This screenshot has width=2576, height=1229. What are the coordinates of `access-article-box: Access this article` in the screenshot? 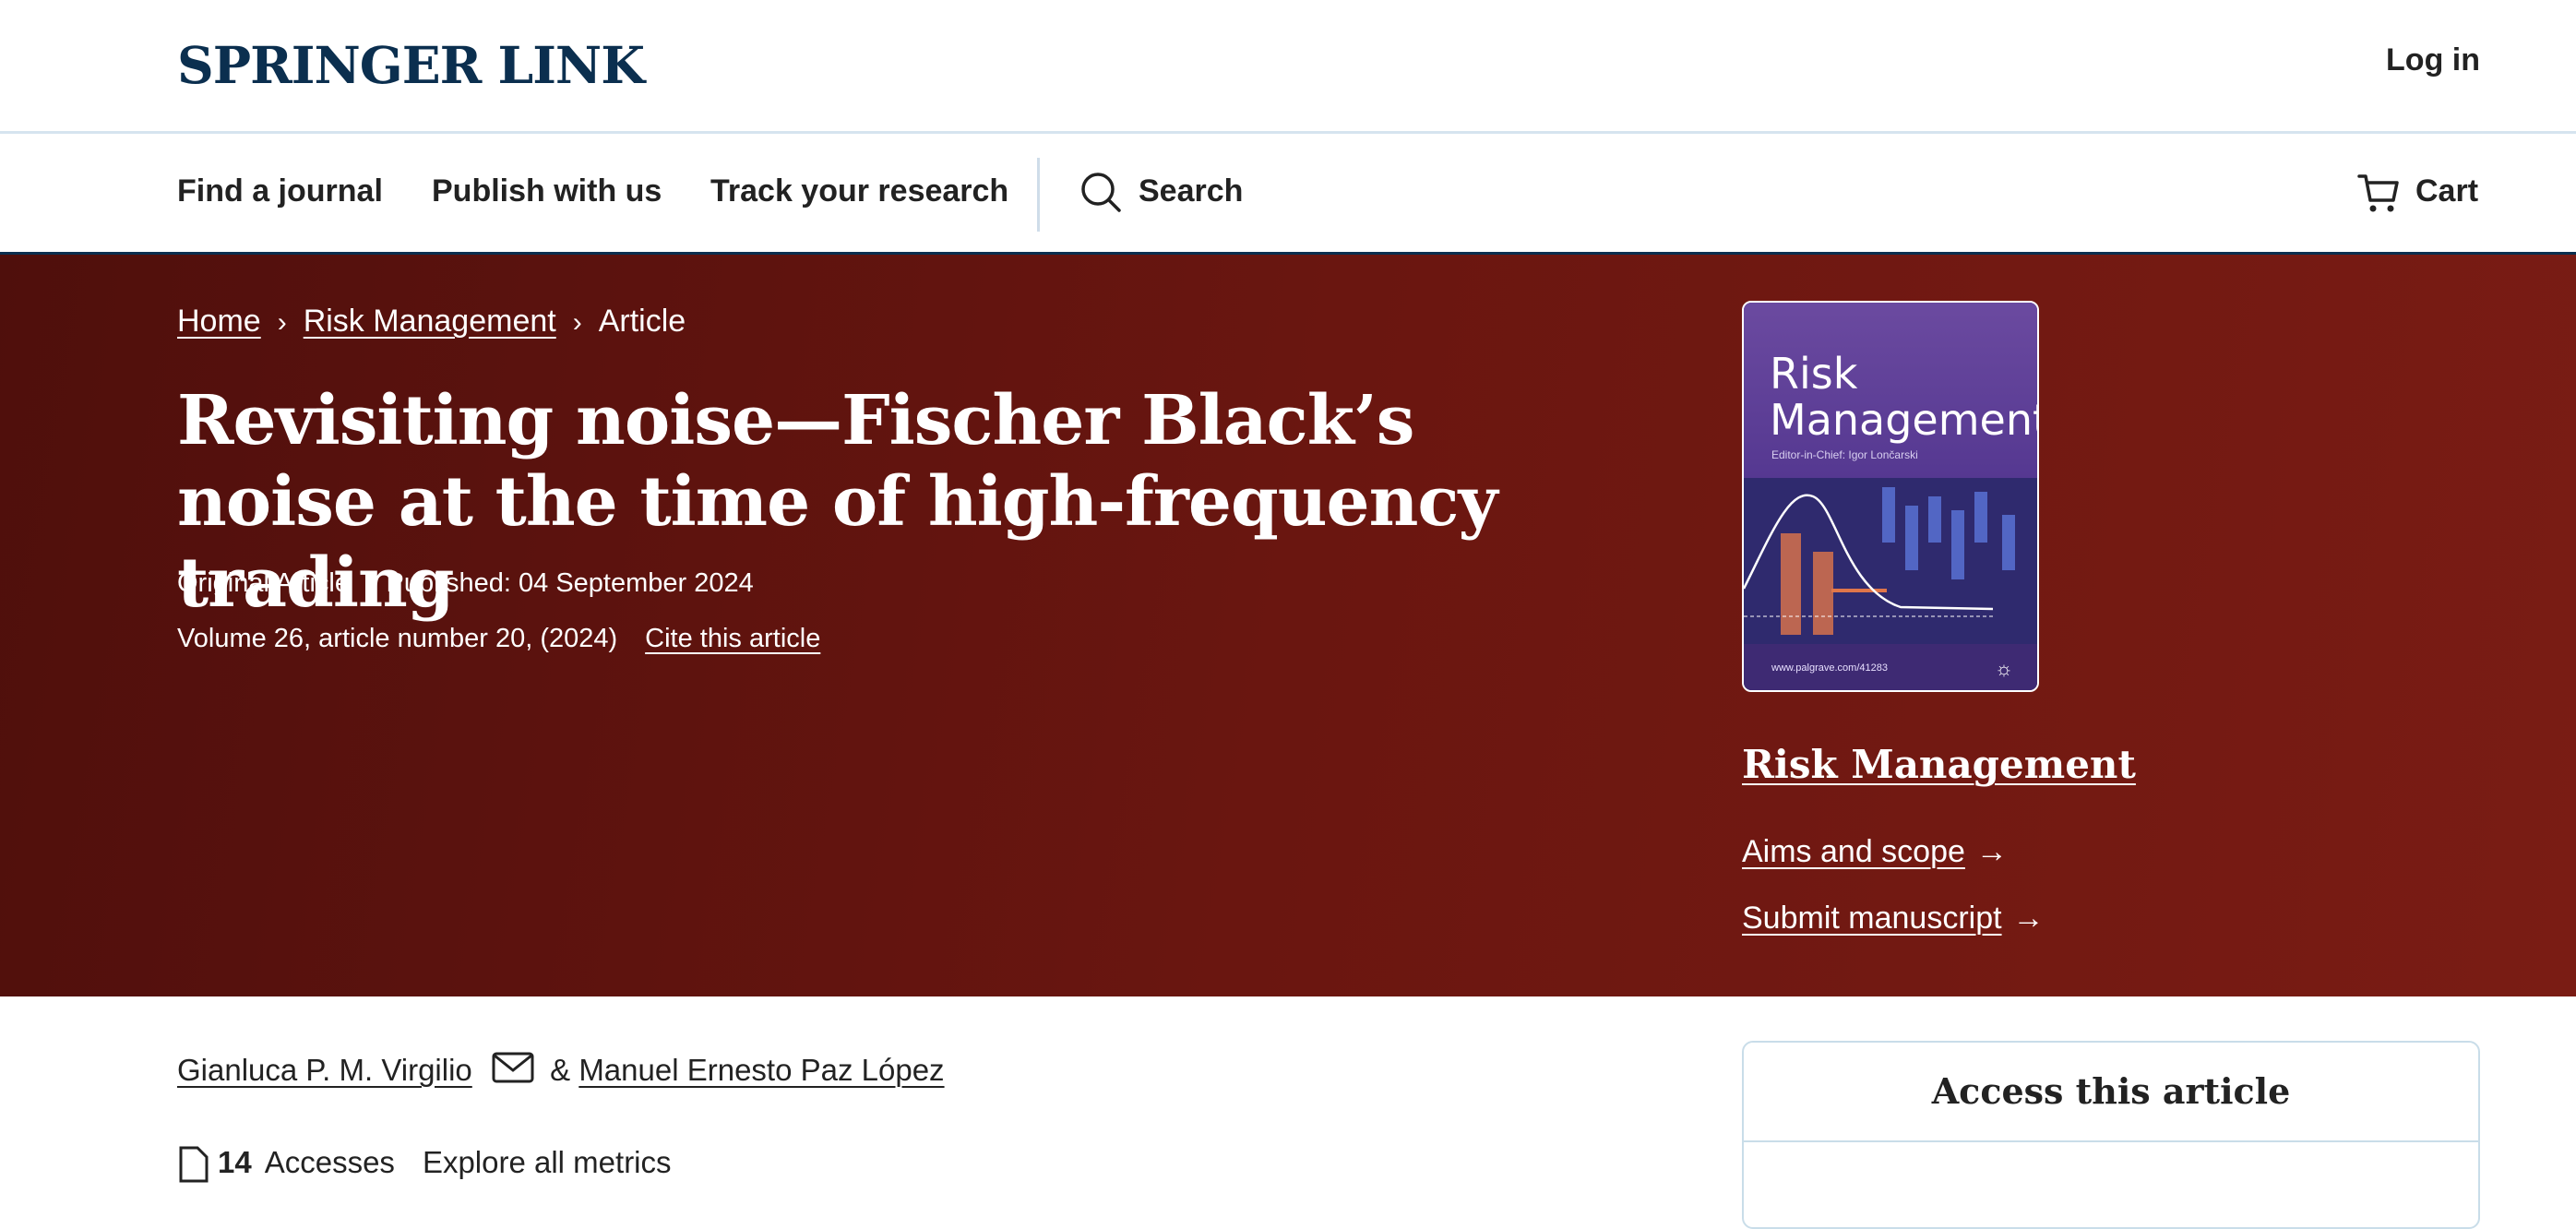 It's located at (2111, 1135).